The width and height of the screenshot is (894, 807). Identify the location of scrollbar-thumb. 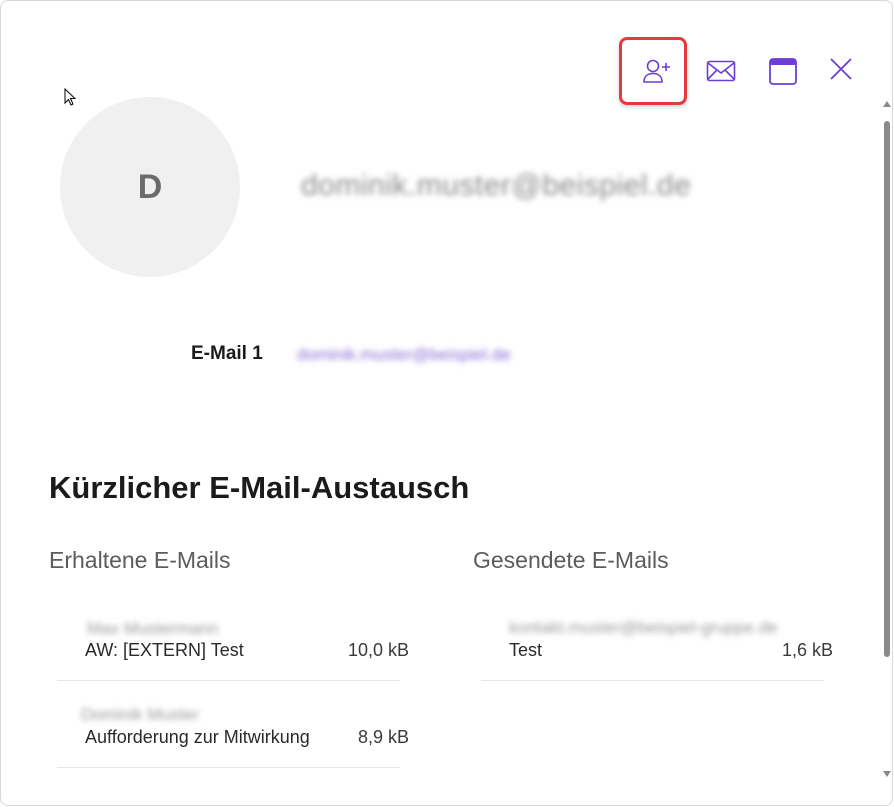
(887, 389).